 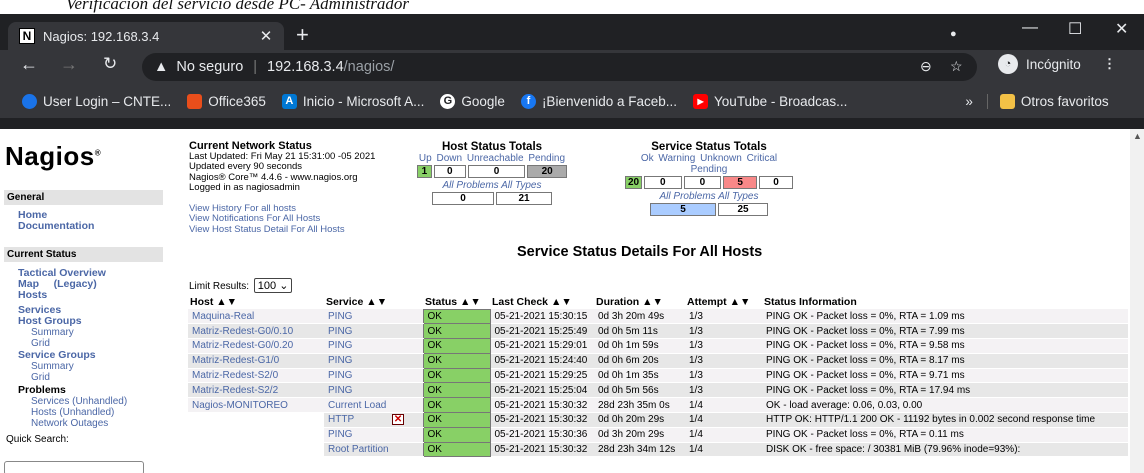 I want to click on host-cell: Matriz-Redest-S2/2, so click(x=256, y=390).